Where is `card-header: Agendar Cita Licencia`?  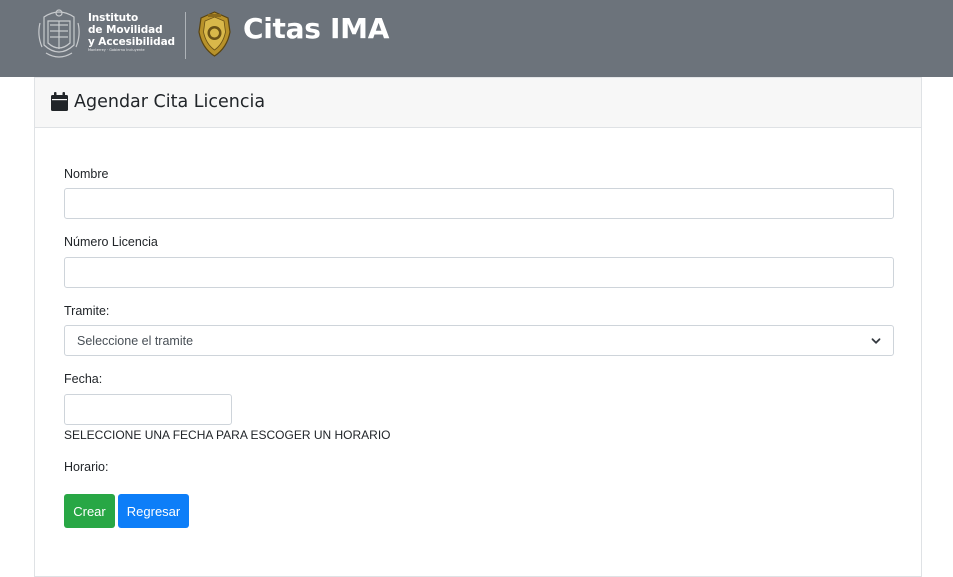
card-header: Agendar Cita Licencia is located at coordinates (478, 102).